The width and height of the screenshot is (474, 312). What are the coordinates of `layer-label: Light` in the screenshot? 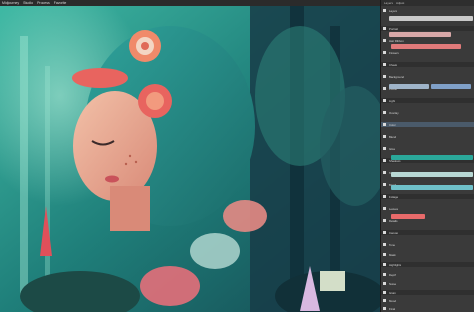 It's located at (392, 100).